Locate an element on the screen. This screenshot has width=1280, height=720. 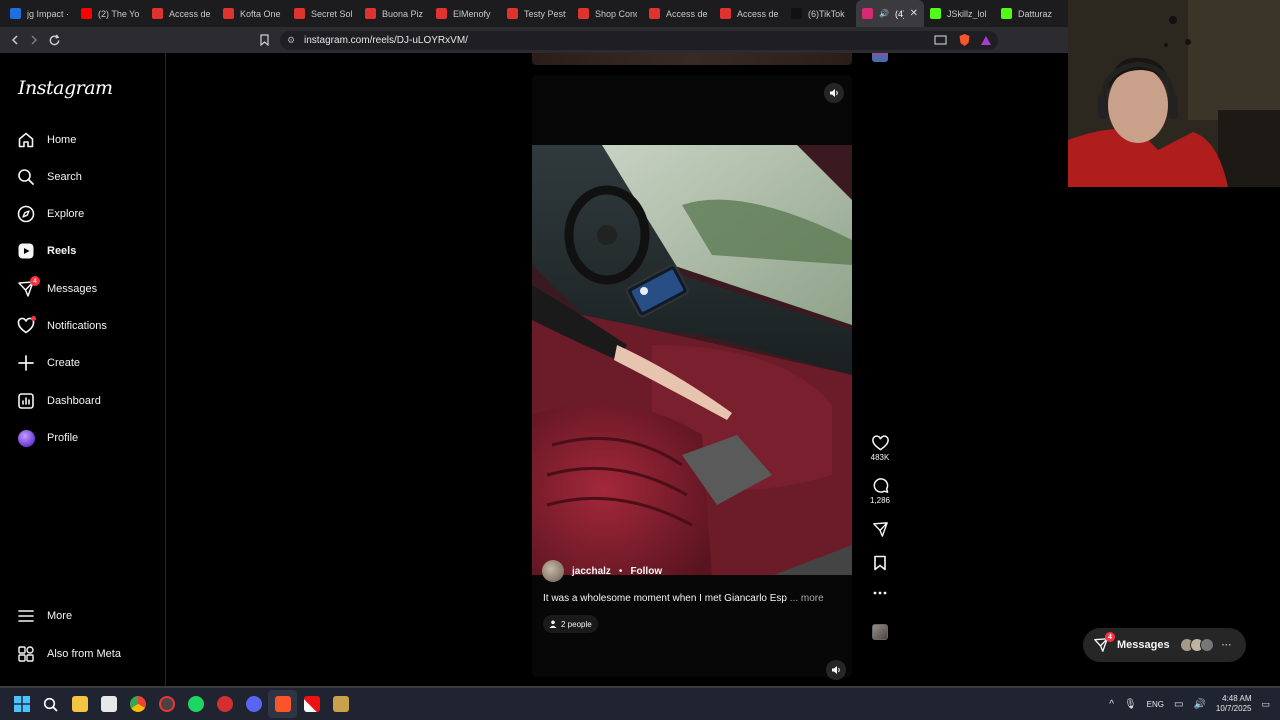
triangle-rewards-icon is located at coordinates (986, 40).